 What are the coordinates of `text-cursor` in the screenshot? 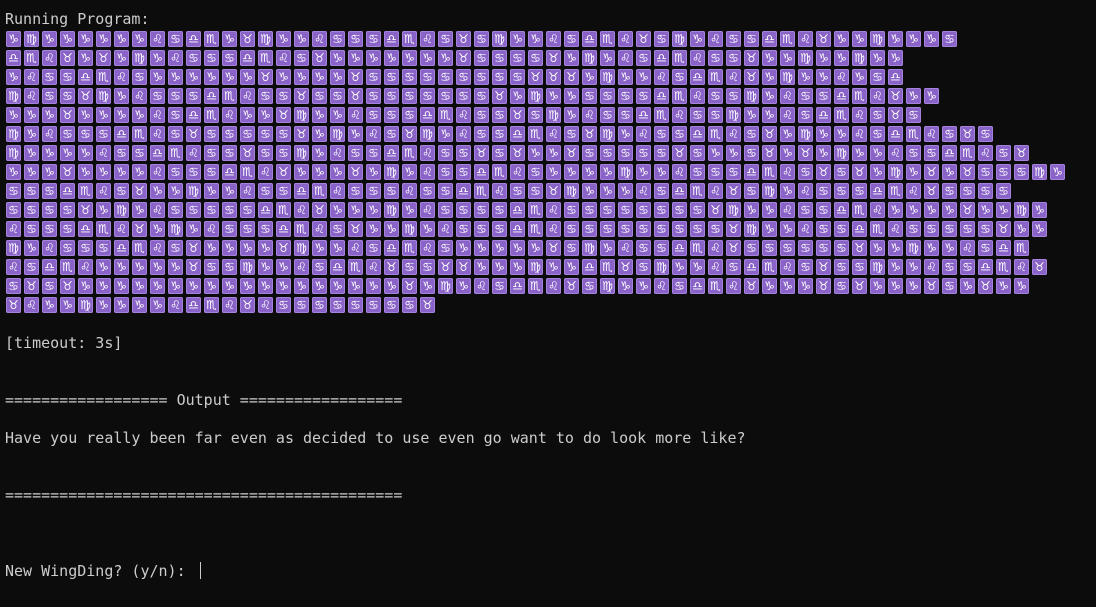 It's located at (200, 570).